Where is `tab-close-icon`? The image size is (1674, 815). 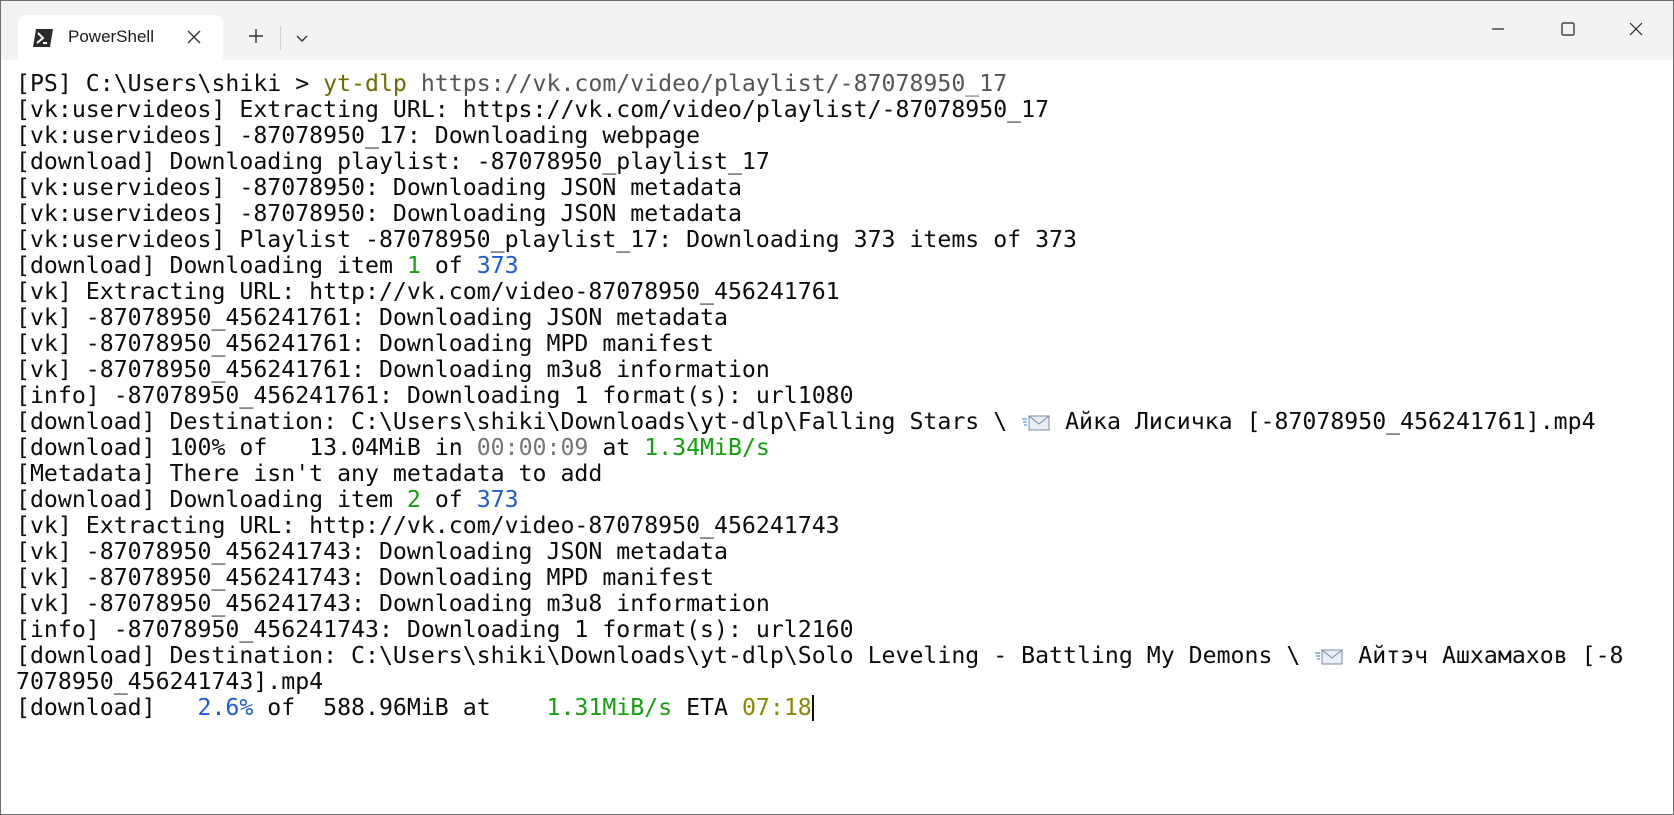 tab-close-icon is located at coordinates (194, 37).